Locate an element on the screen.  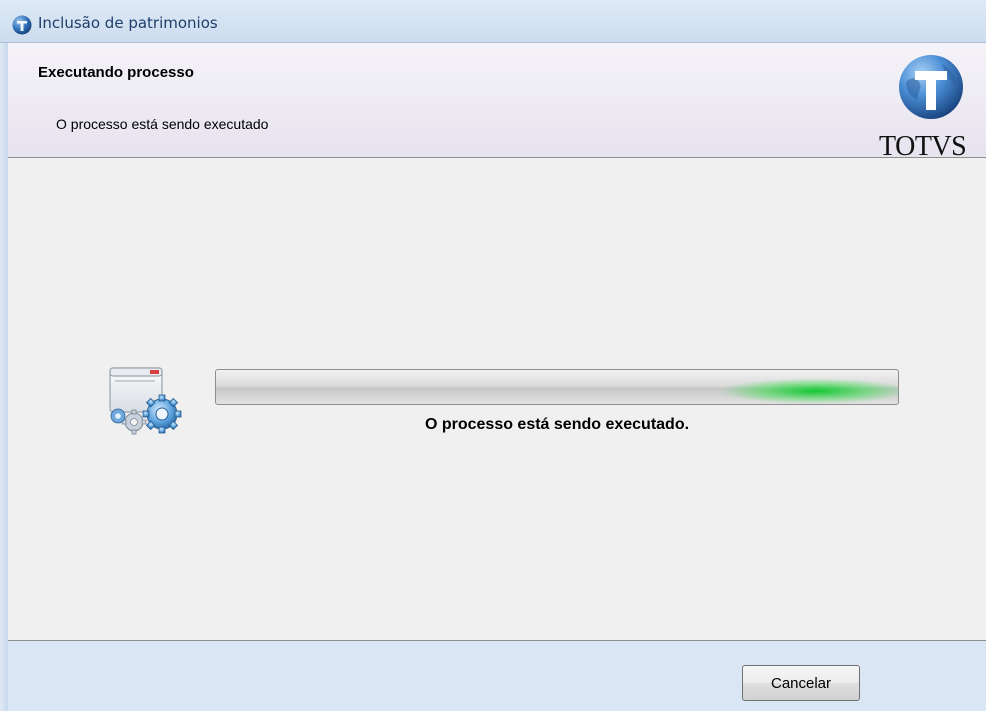
progress-indicator is located at coordinates (807, 387).